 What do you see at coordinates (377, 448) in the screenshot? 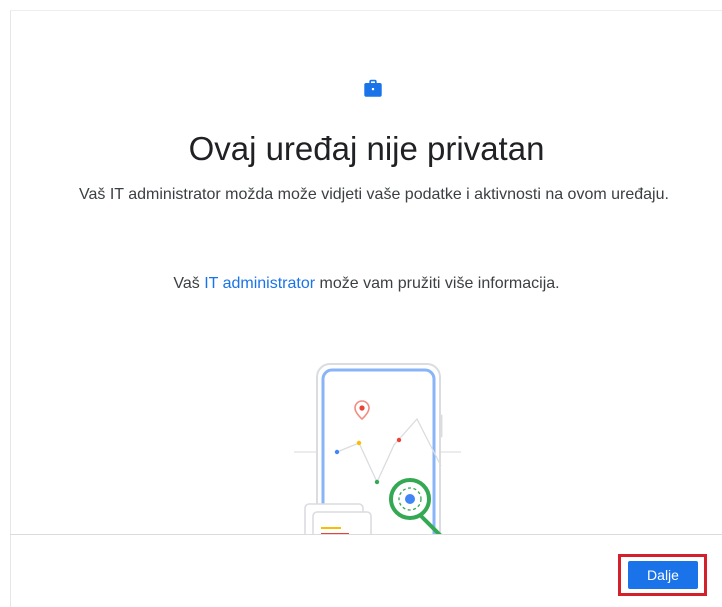
I see `phone-magnifier-illustration` at bounding box center [377, 448].